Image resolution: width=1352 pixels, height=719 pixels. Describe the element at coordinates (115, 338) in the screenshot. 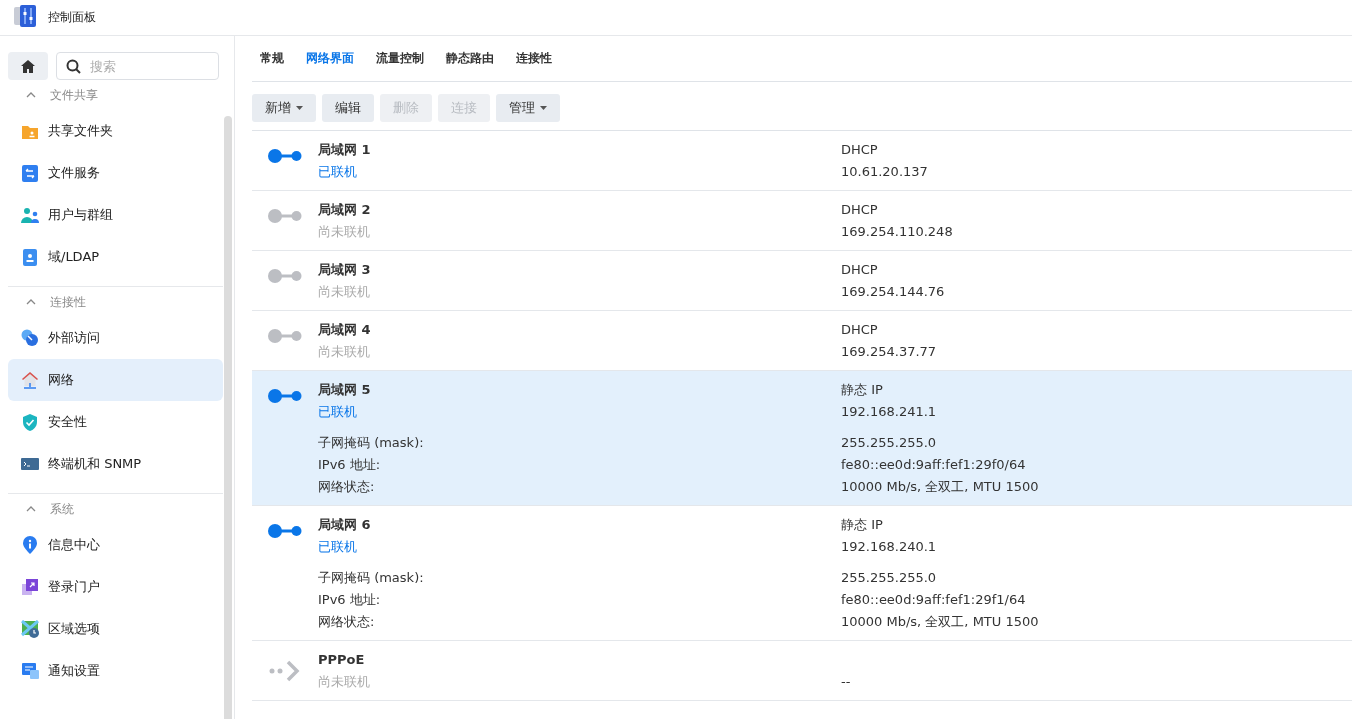

I see `sidebar-item: 外部访问` at that location.